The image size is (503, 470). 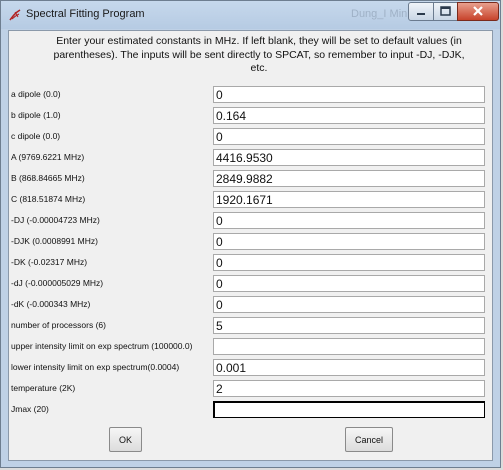 I want to click on label-temperature: temperature (2K), so click(x=43, y=388).